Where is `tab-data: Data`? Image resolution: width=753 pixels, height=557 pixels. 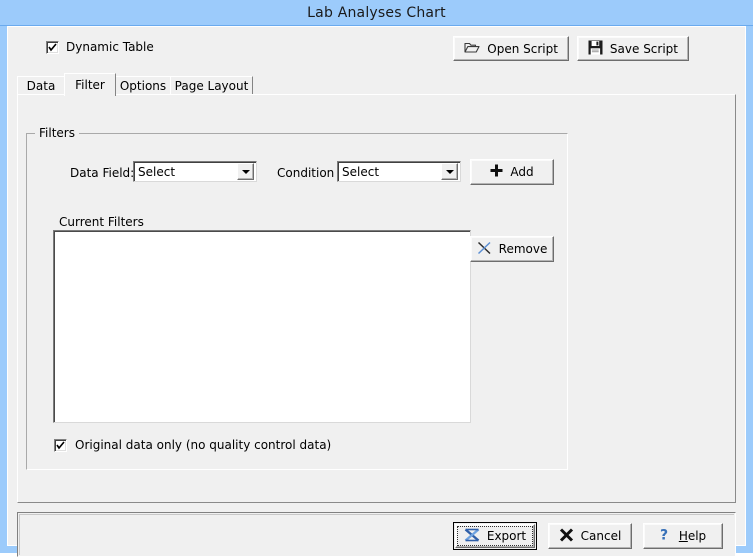 tab-data: Data is located at coordinates (41, 85).